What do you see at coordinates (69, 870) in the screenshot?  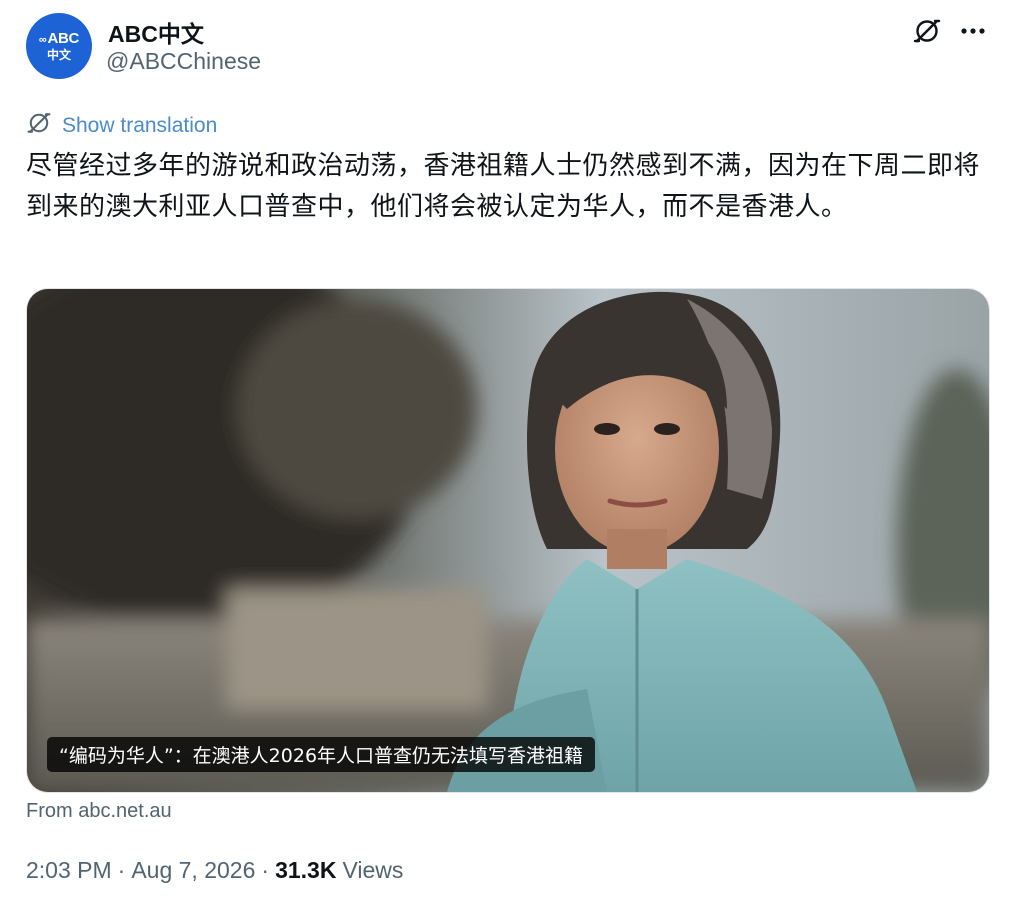 I see `tweet-time: 2:03 PM` at bounding box center [69, 870].